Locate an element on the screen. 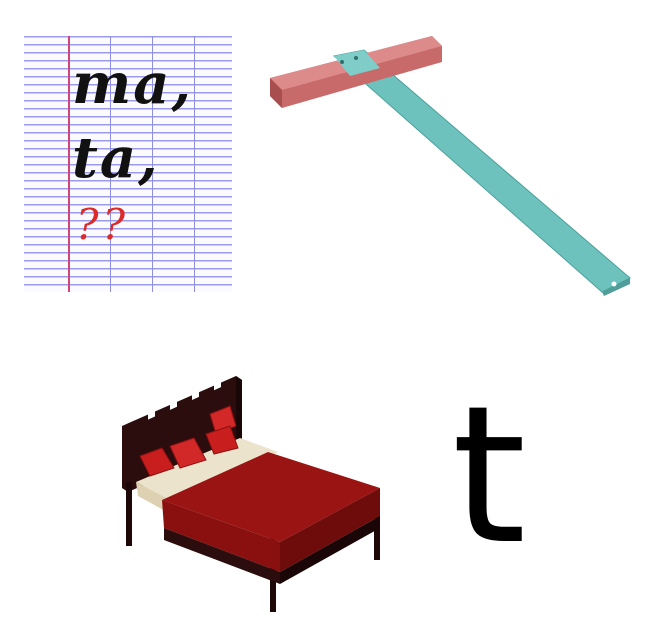 This screenshot has height=636, width=650. letter-t: t is located at coordinates (489, 475).